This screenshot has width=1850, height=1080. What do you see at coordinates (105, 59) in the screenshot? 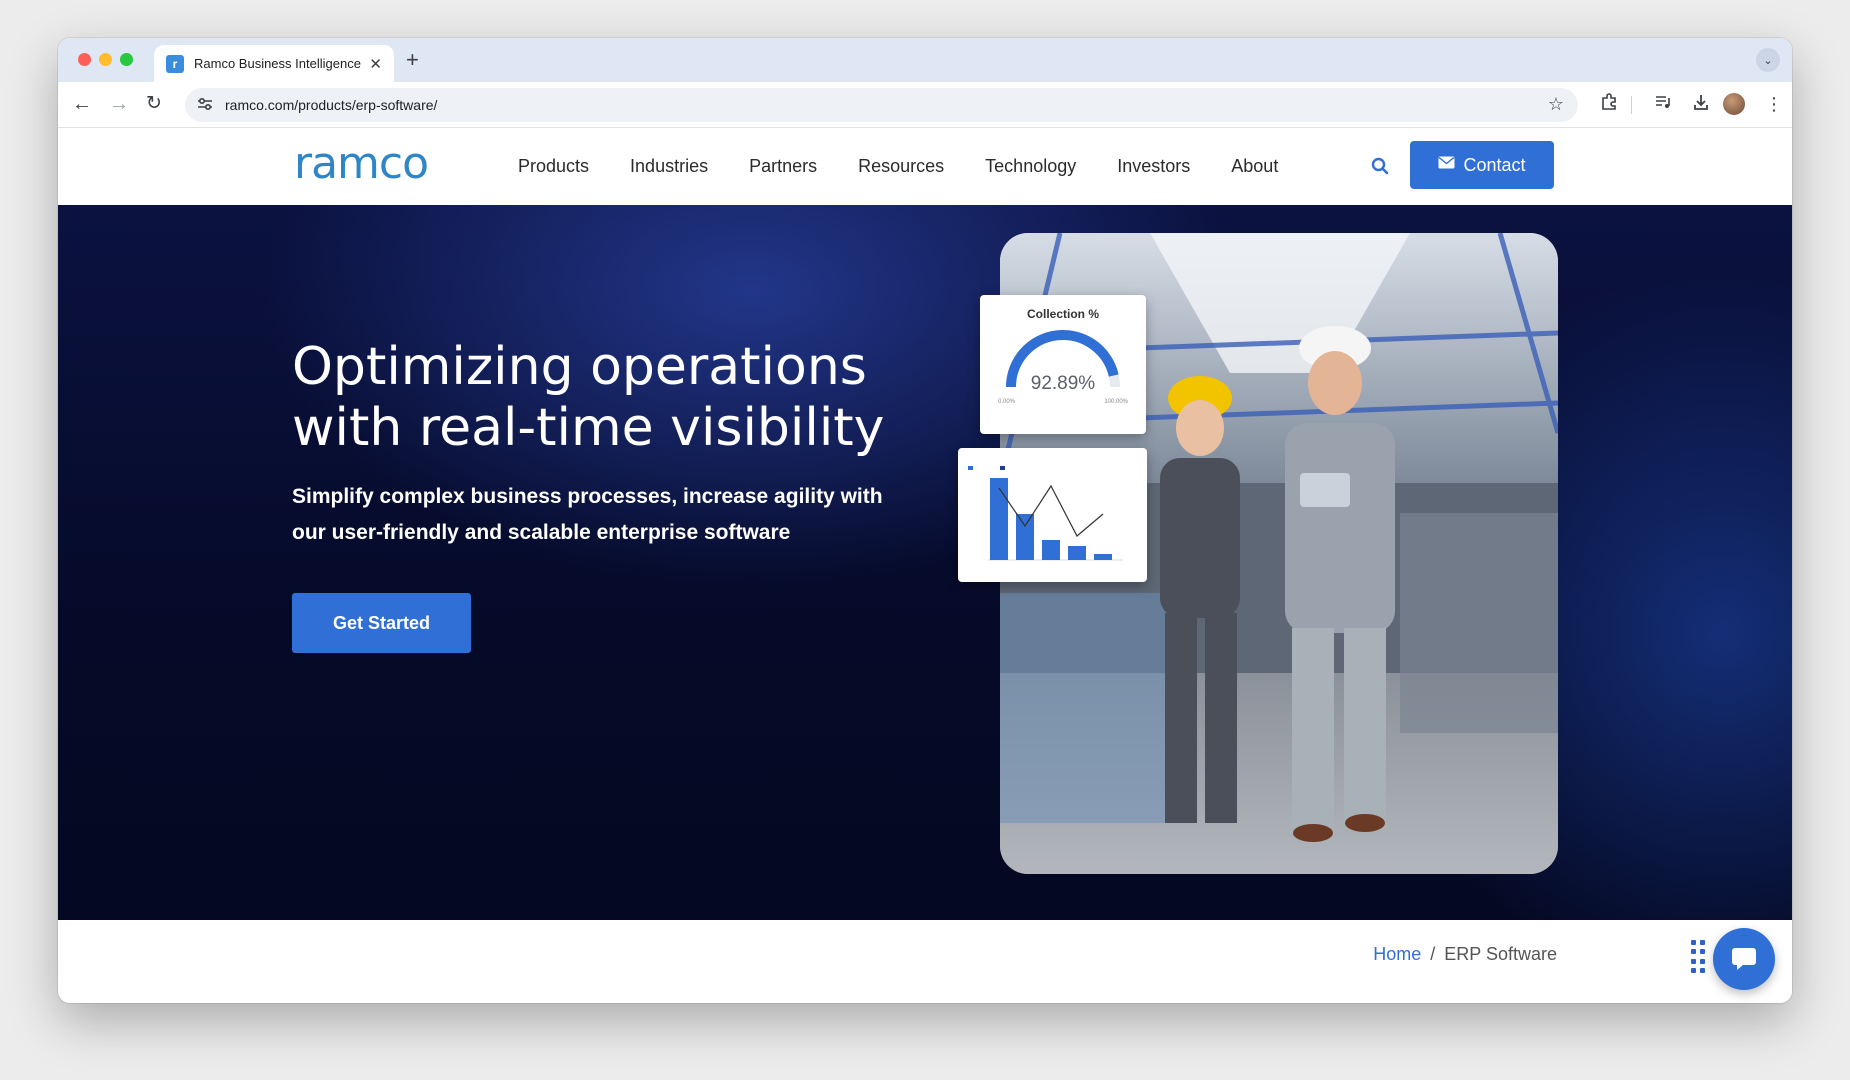
I see `minimize-window-button` at bounding box center [105, 59].